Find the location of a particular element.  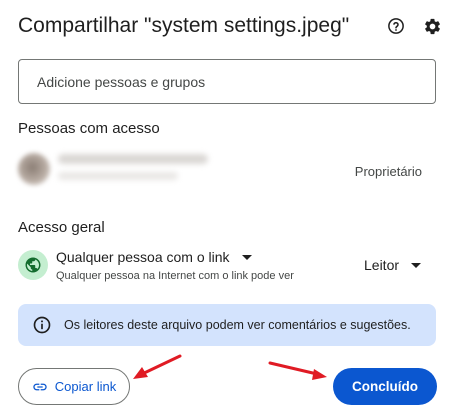

role-label: Leitor is located at coordinates (382, 265).